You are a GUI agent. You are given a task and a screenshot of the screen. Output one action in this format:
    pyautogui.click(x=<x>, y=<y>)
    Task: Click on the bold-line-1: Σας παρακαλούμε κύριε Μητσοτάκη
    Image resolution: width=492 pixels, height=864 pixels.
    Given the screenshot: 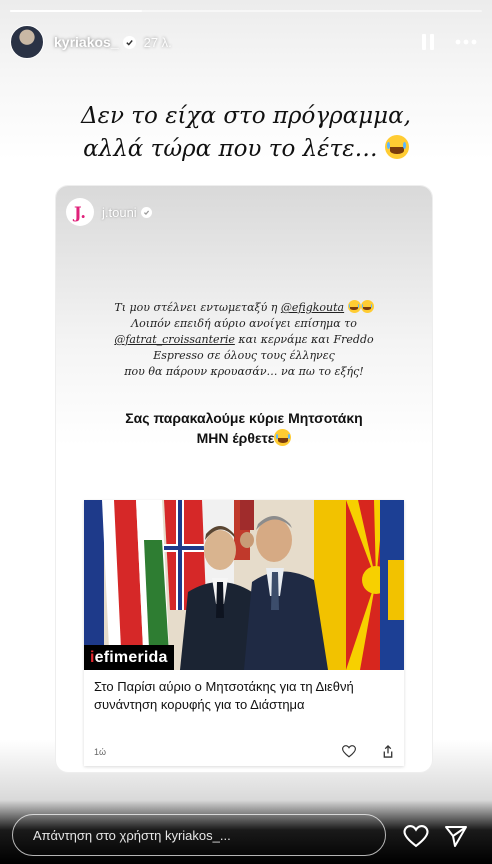 What is the action you would take?
    pyautogui.click(x=244, y=418)
    